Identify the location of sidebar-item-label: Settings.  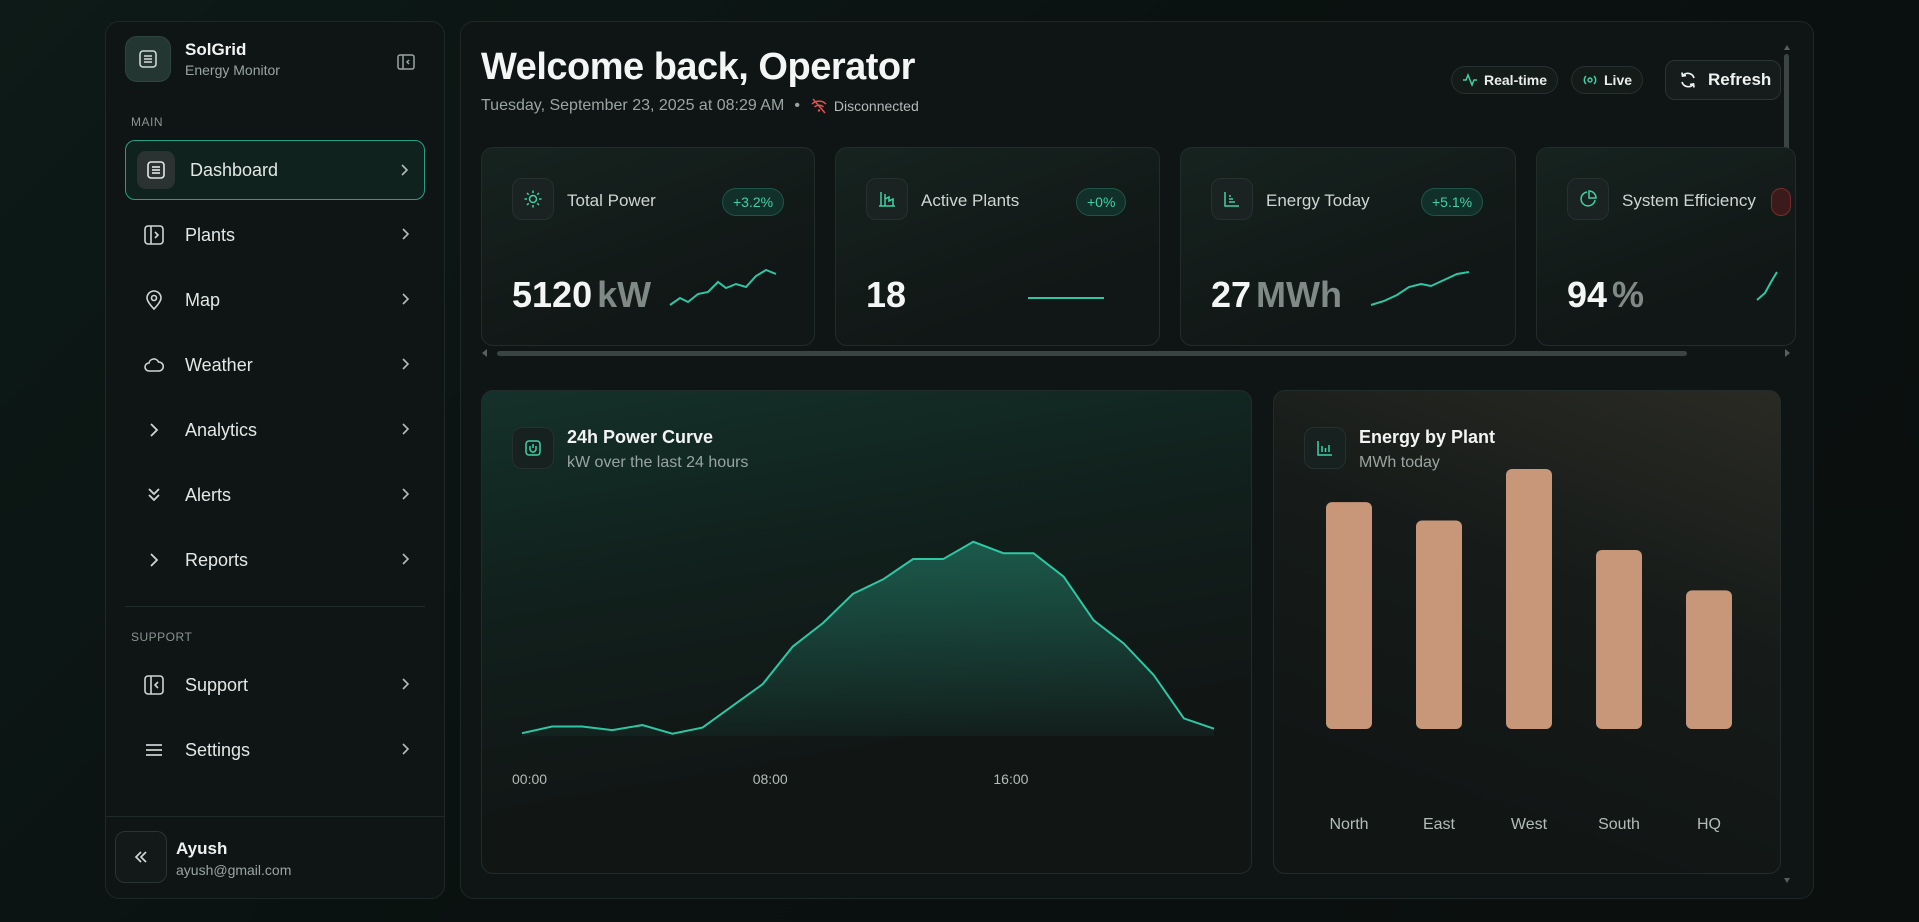
(218, 749).